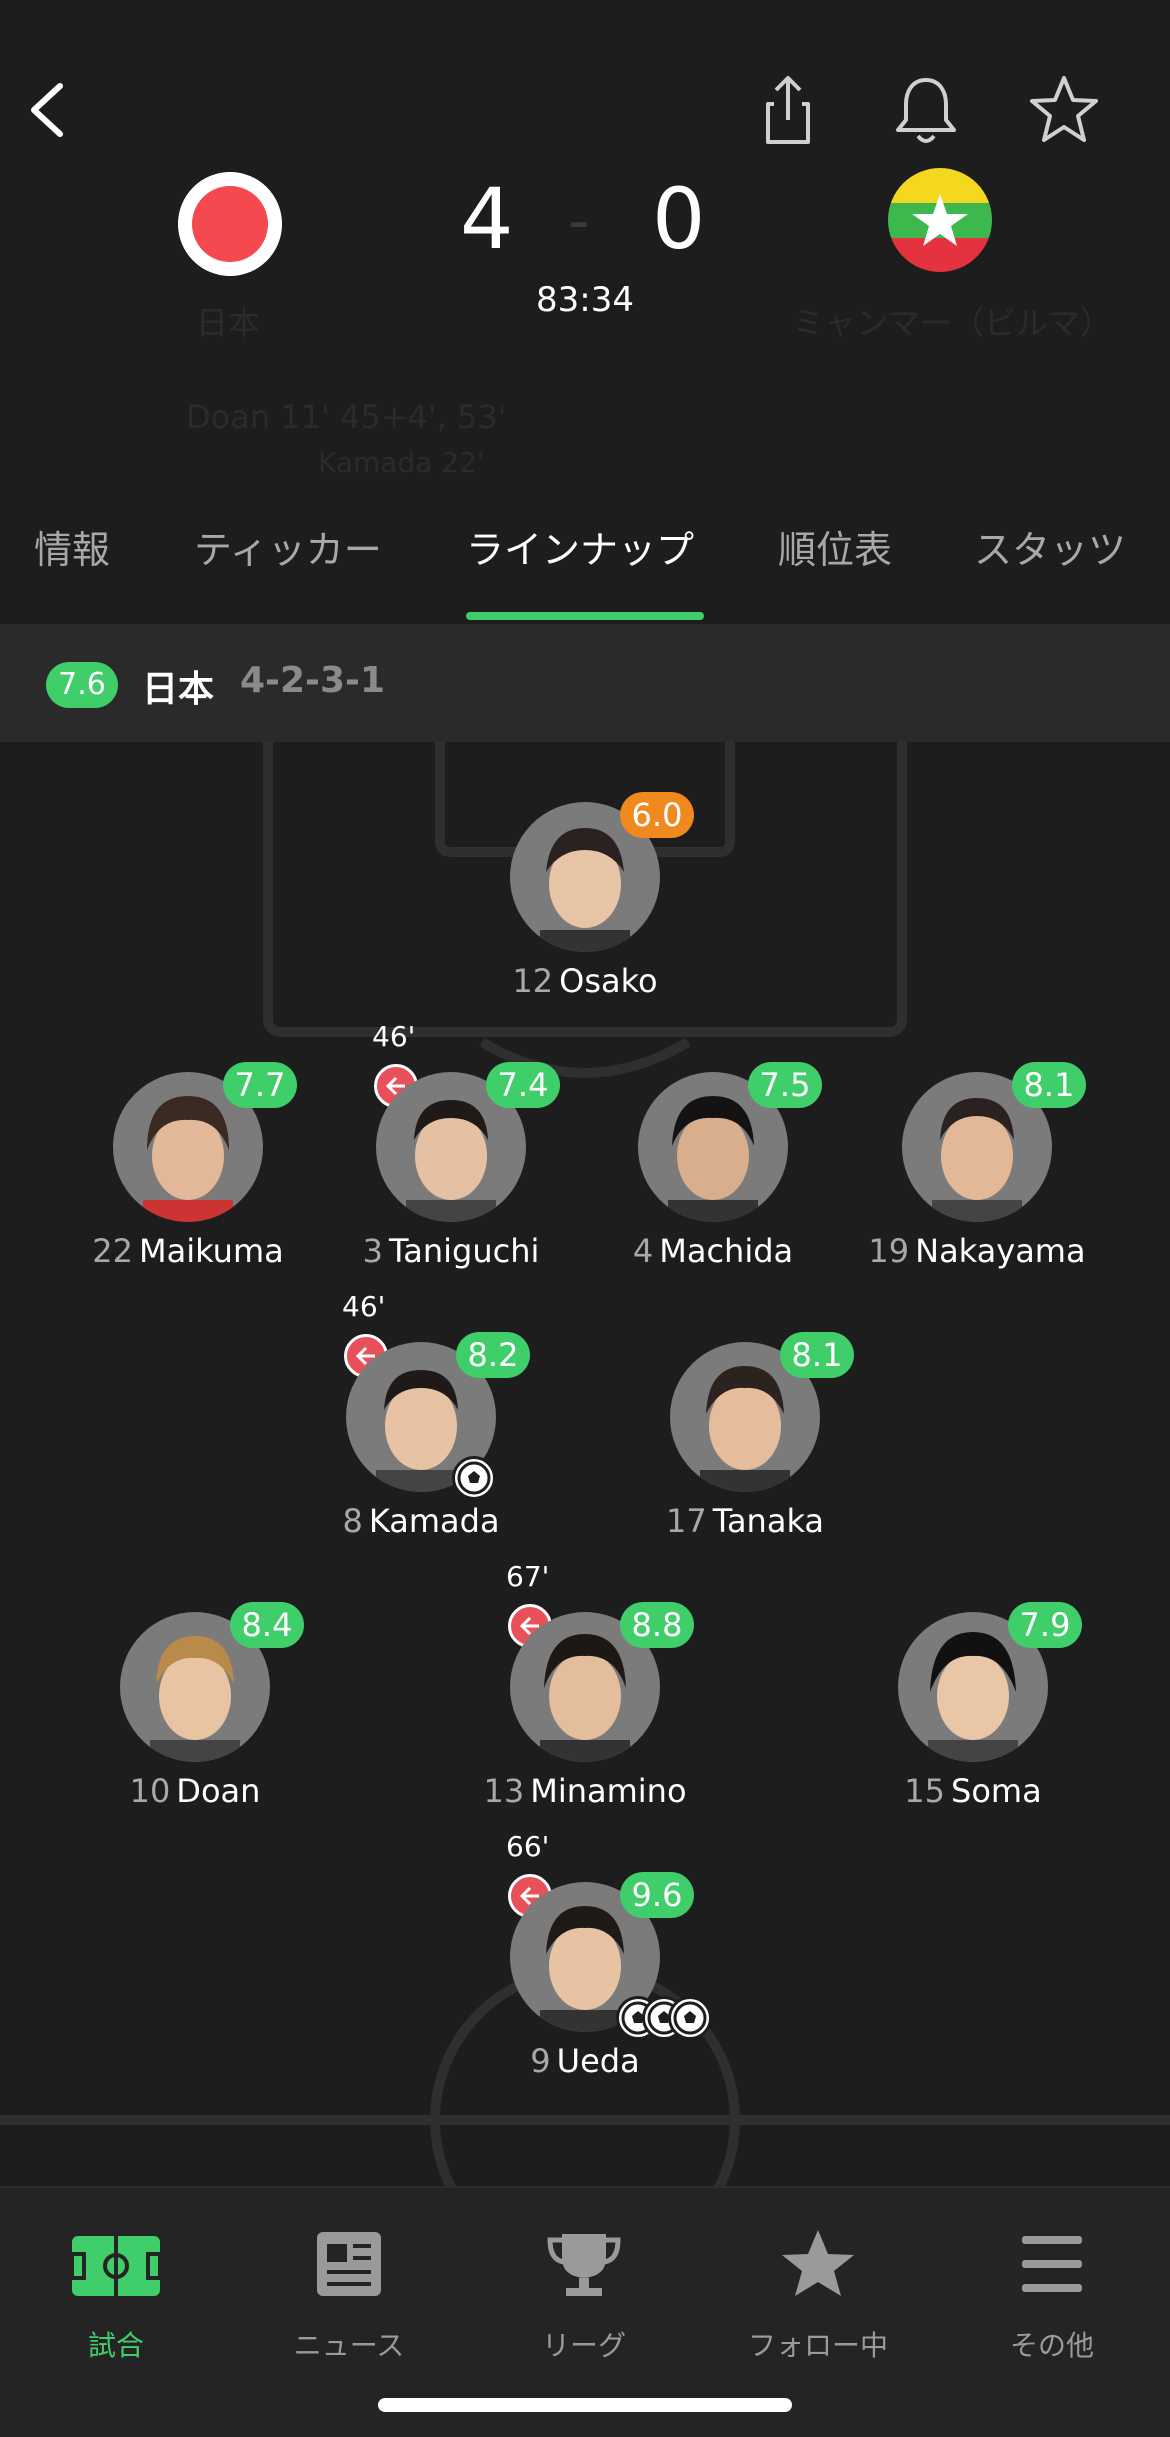 This screenshot has height=2437, width=1170. I want to click on player-rating: 7.9, so click(1045, 1625).